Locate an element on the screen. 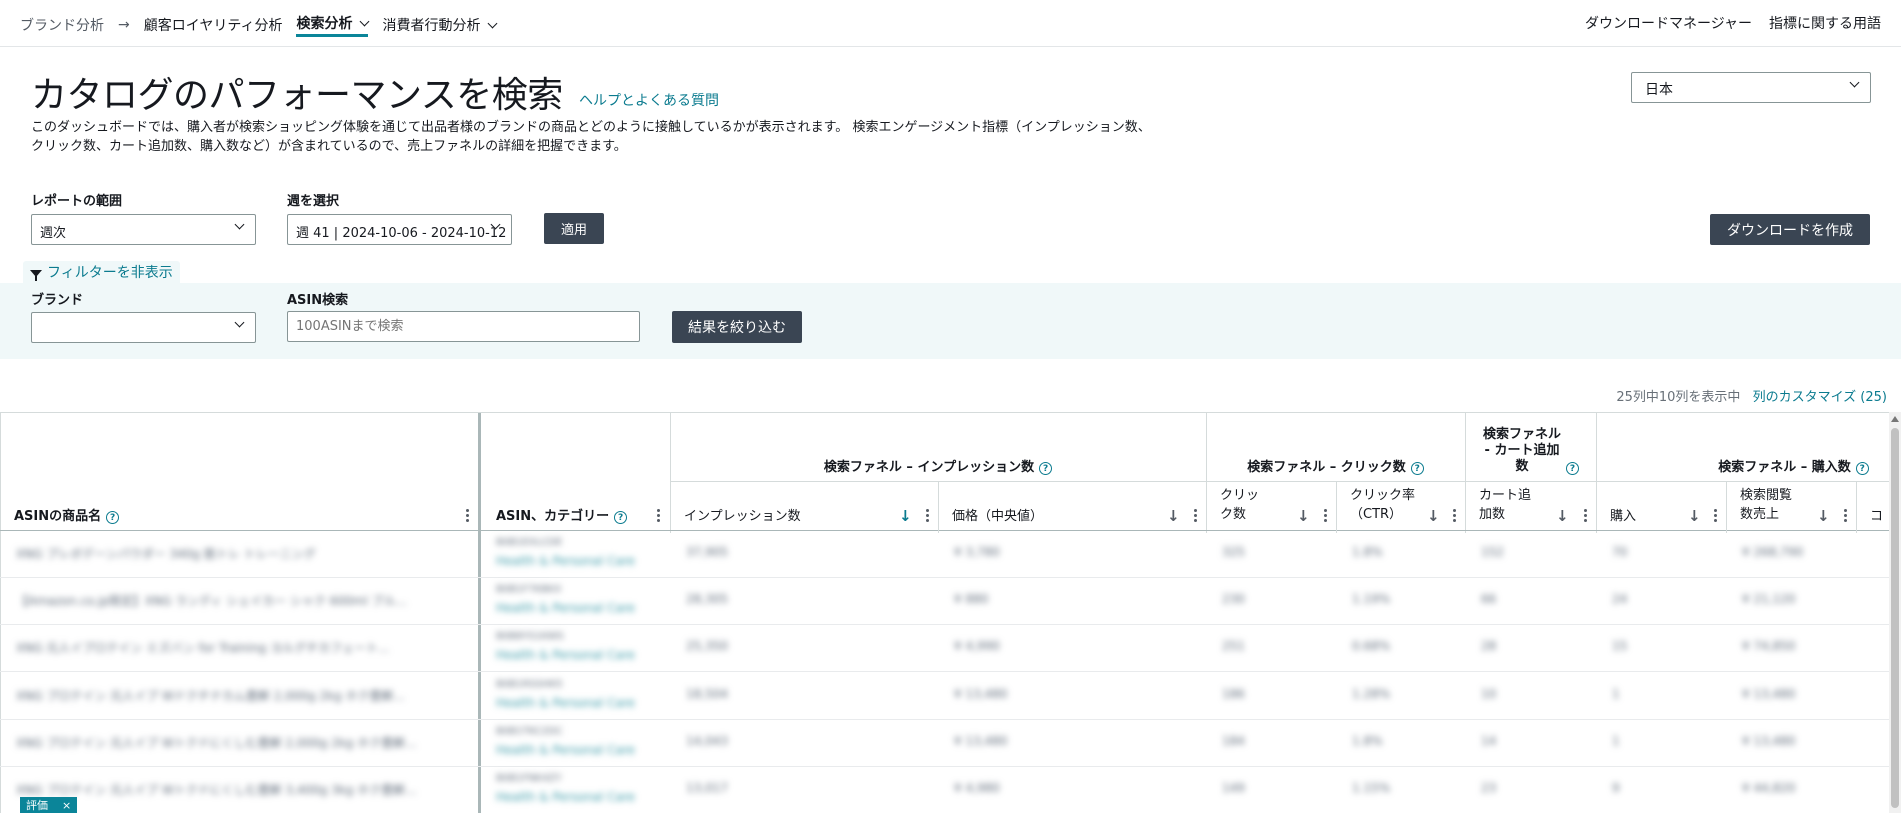 The image size is (1901, 813). cell-ctr: 1.15% is located at coordinates (1371, 788).